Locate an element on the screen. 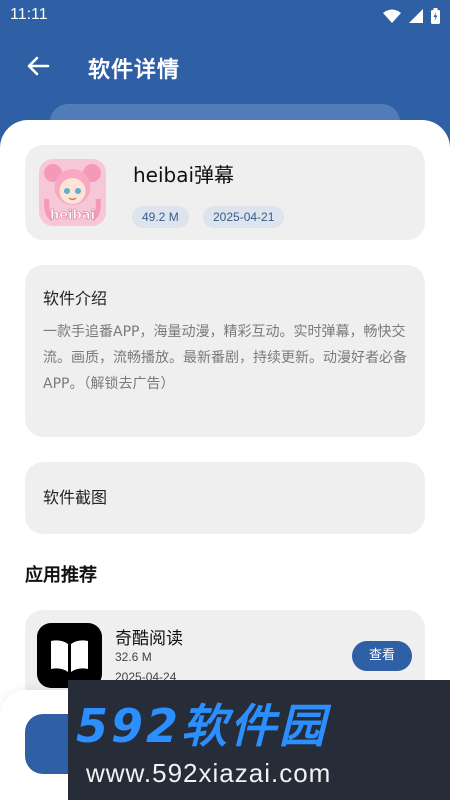 This screenshot has width=450, height=800. watermark-overlay: 592软件园 www.592xiazai.com is located at coordinates (259, 740).